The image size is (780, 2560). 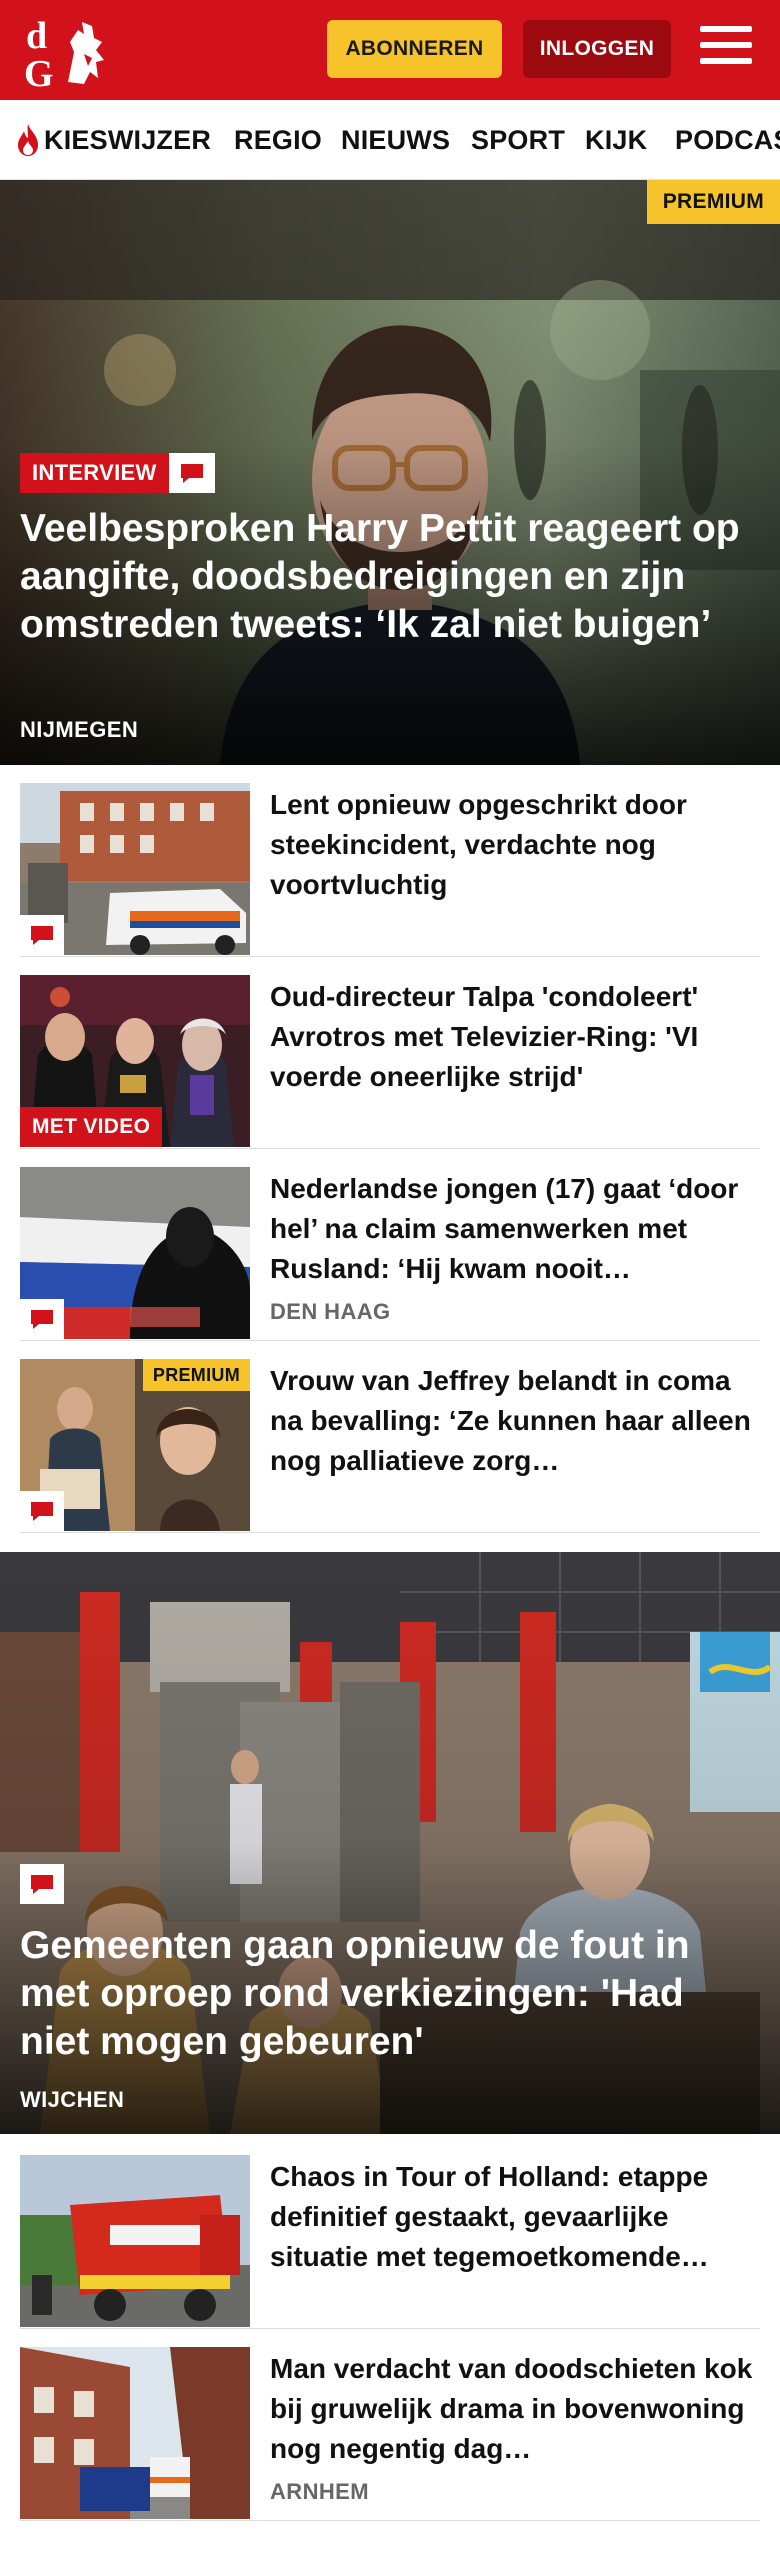 I want to click on hero-location: NIJMEGEN, so click(x=79, y=729).